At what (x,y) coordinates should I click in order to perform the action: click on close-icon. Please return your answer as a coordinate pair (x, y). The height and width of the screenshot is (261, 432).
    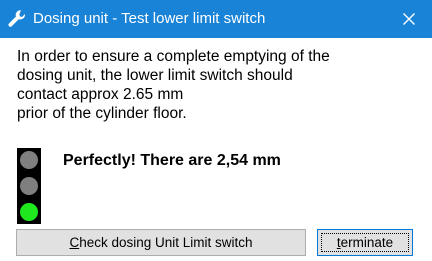
    Looking at the image, I should click on (409, 19).